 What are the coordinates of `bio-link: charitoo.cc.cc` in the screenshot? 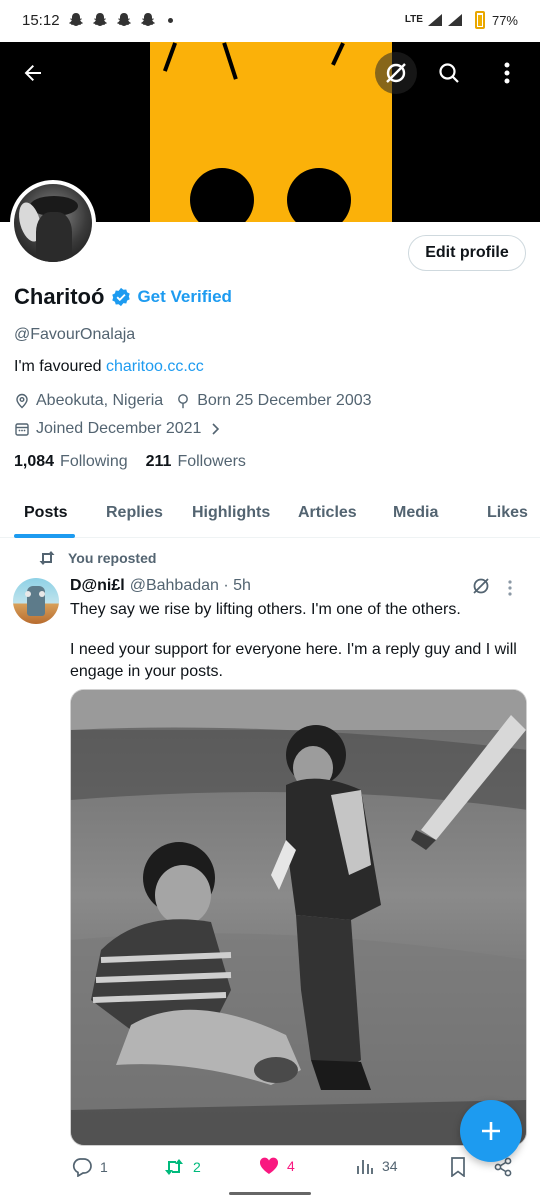 It's located at (155, 366).